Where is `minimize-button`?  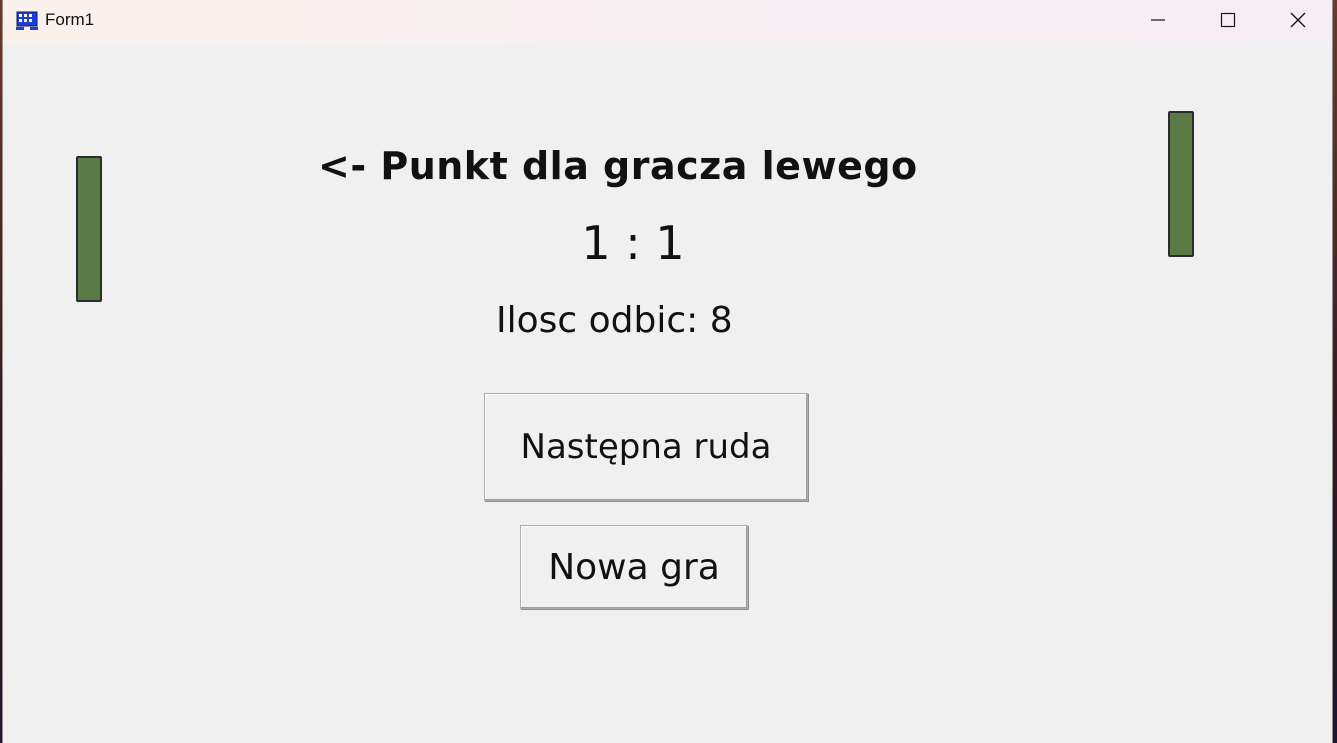
minimize-button is located at coordinates (1158, 22).